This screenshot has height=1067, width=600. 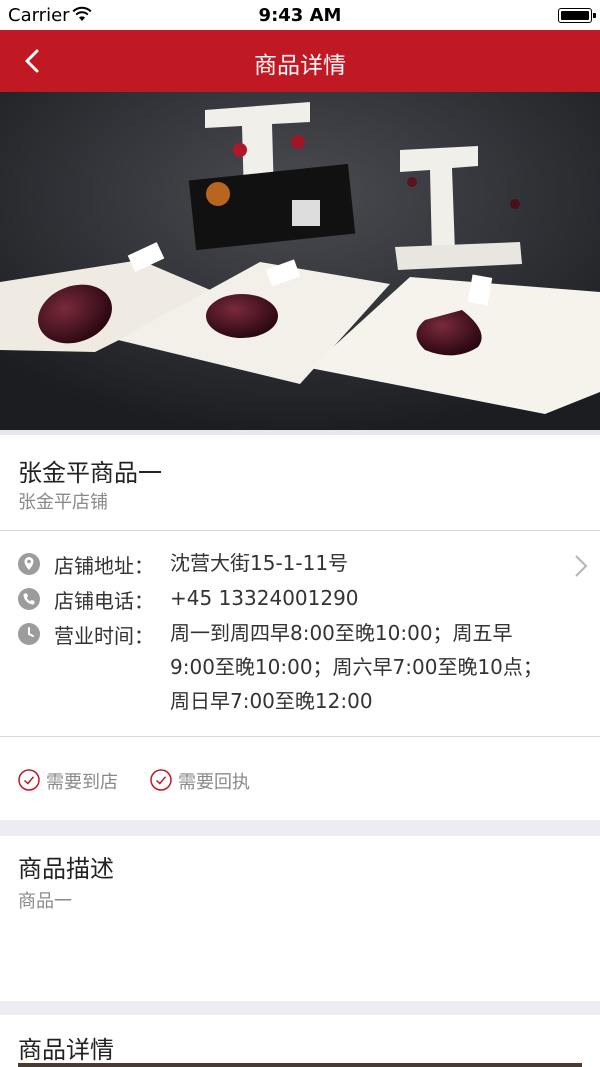 What do you see at coordinates (581, 566) in the screenshot?
I see `chevron-right-icon` at bounding box center [581, 566].